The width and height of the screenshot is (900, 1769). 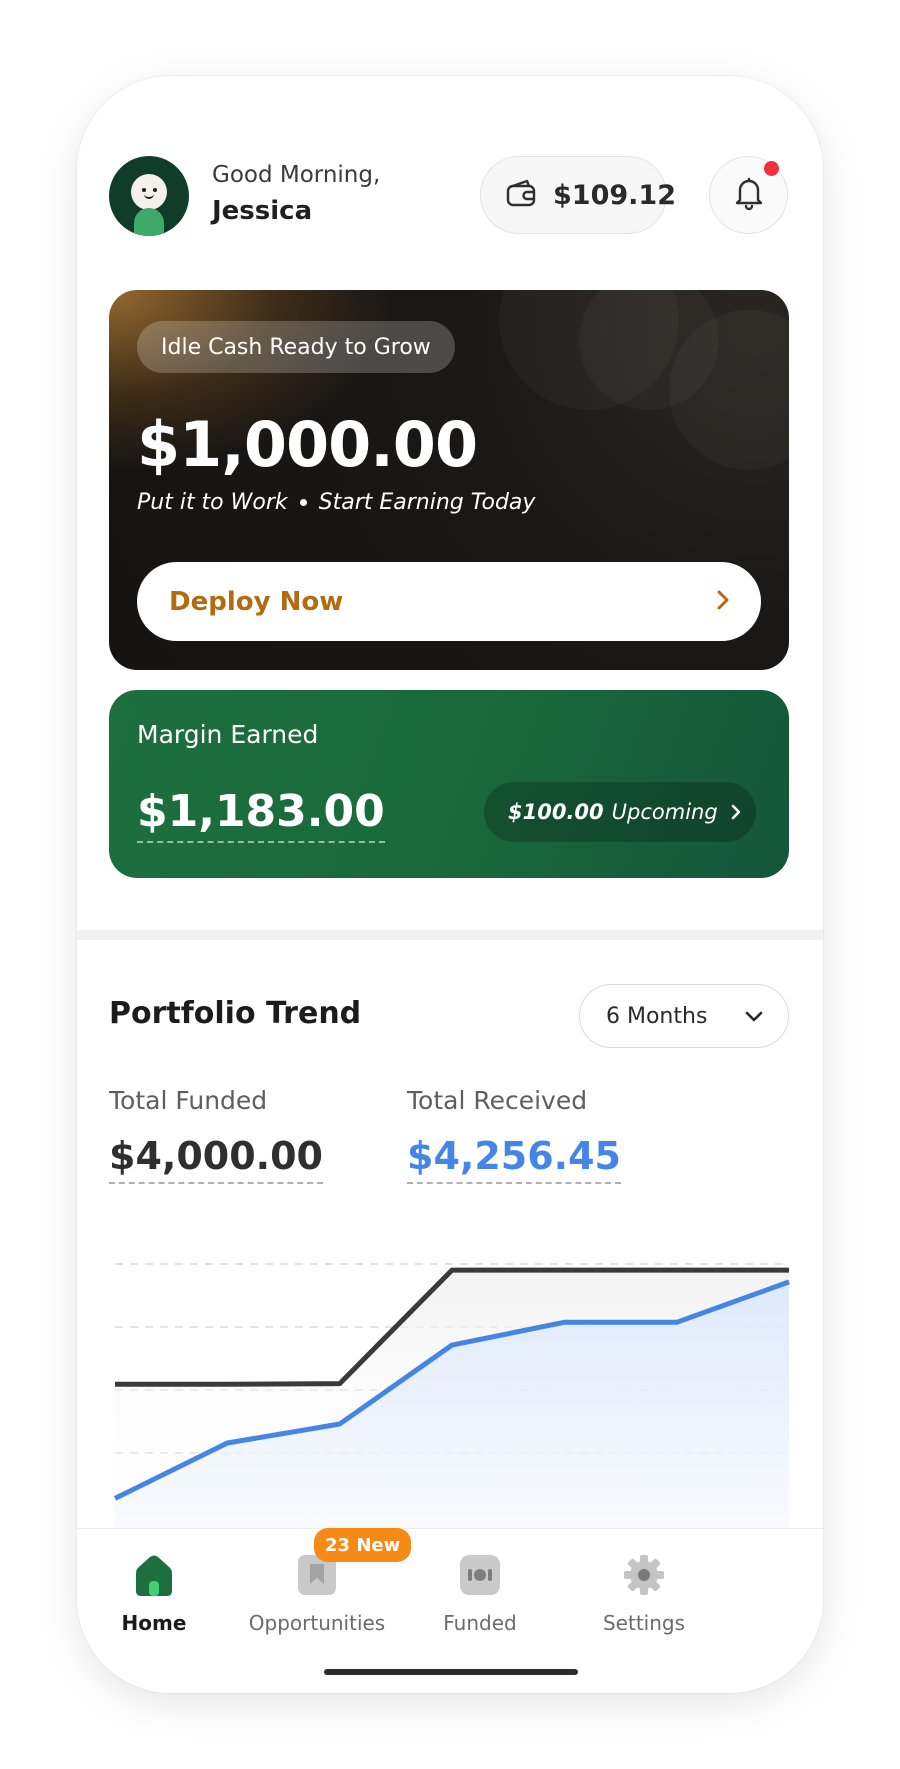 What do you see at coordinates (261, 814) in the screenshot?
I see `margin-earned-amount: $1,183.00` at bounding box center [261, 814].